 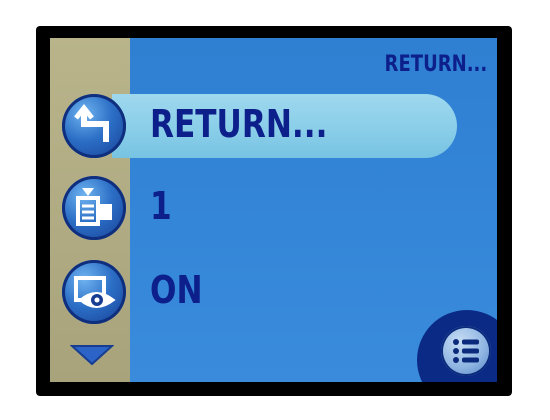 I want to click on eye-view-icon, so click(x=94, y=292).